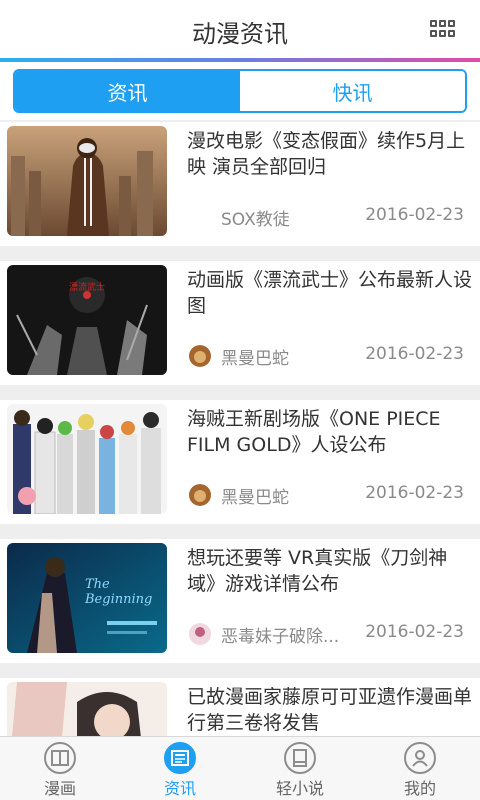 Image resolution: width=480 pixels, height=800 pixels. Describe the element at coordinates (317, 571) in the screenshot. I see `article-title: 想玩还要等 VR真实版《刀剑神域》游戏详情公布` at that location.